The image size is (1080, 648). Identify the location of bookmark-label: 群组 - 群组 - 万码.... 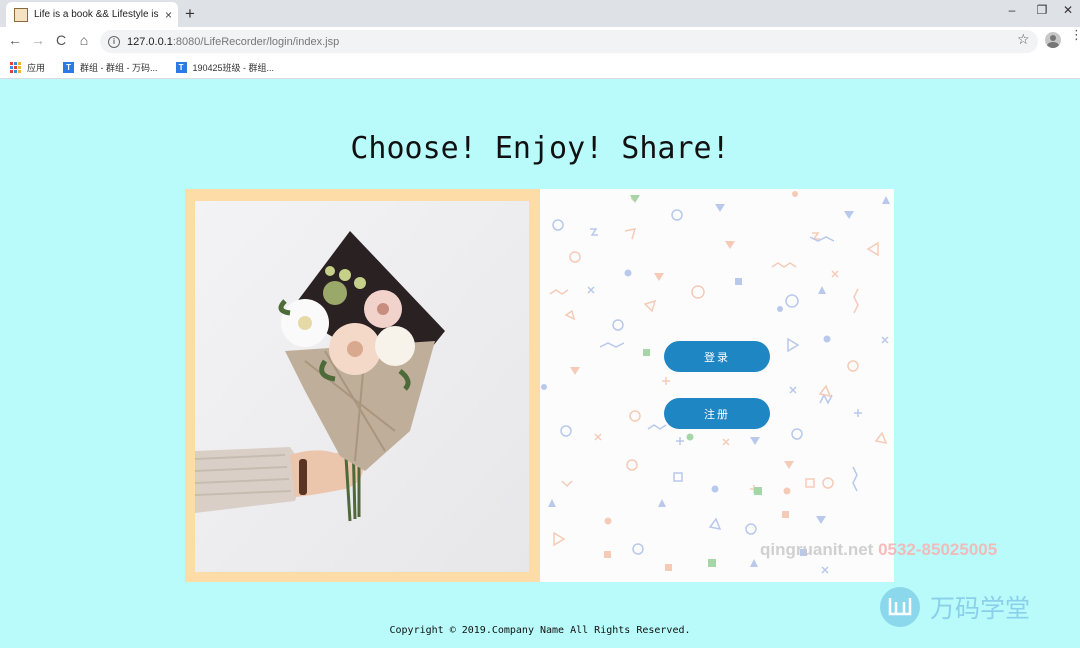
(119, 67).